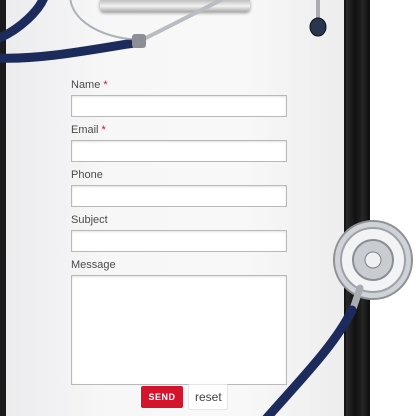 The width and height of the screenshot is (416, 416). Describe the element at coordinates (93, 265) in the screenshot. I see `message-label: Message` at that location.